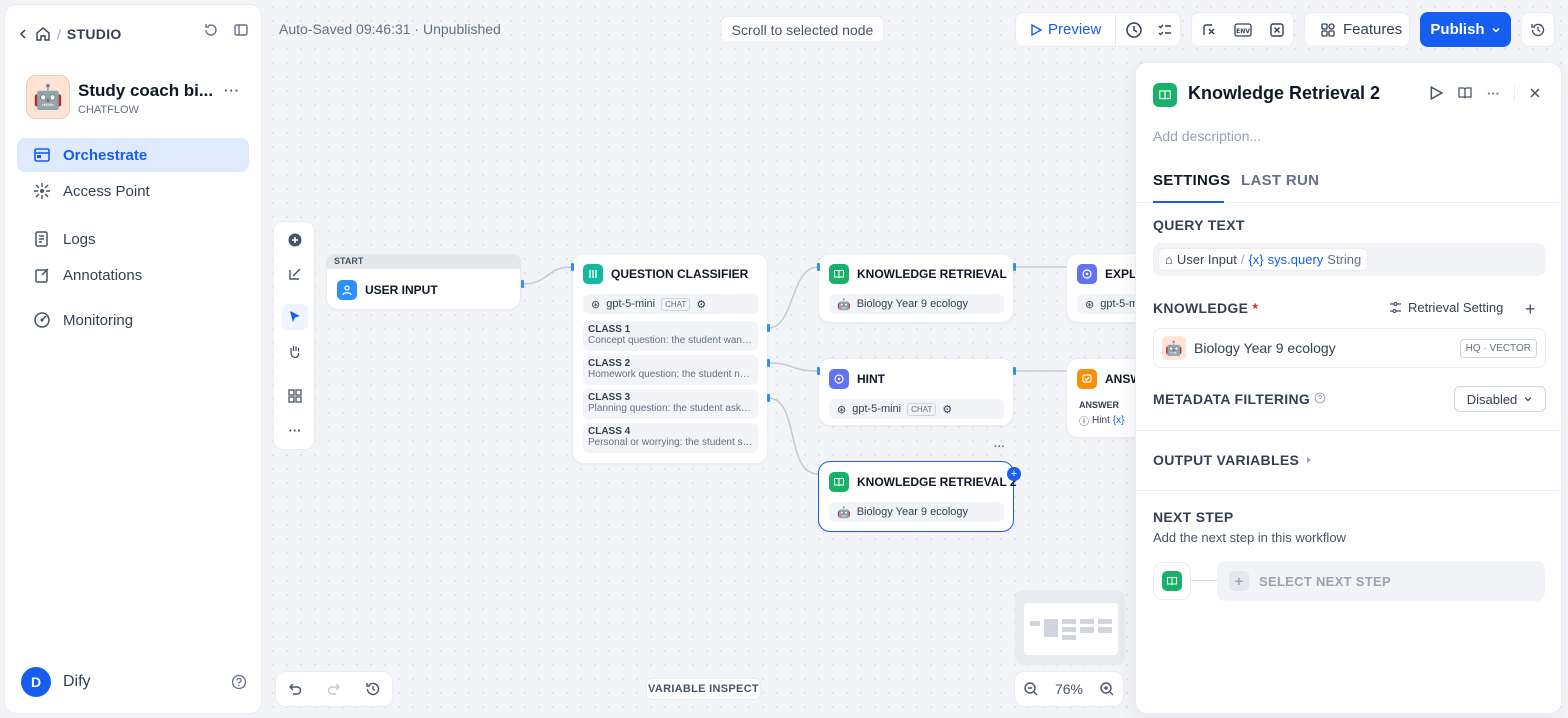  I want to click on panel-tabs: SETTINGS LAST RUN, so click(1348, 183).